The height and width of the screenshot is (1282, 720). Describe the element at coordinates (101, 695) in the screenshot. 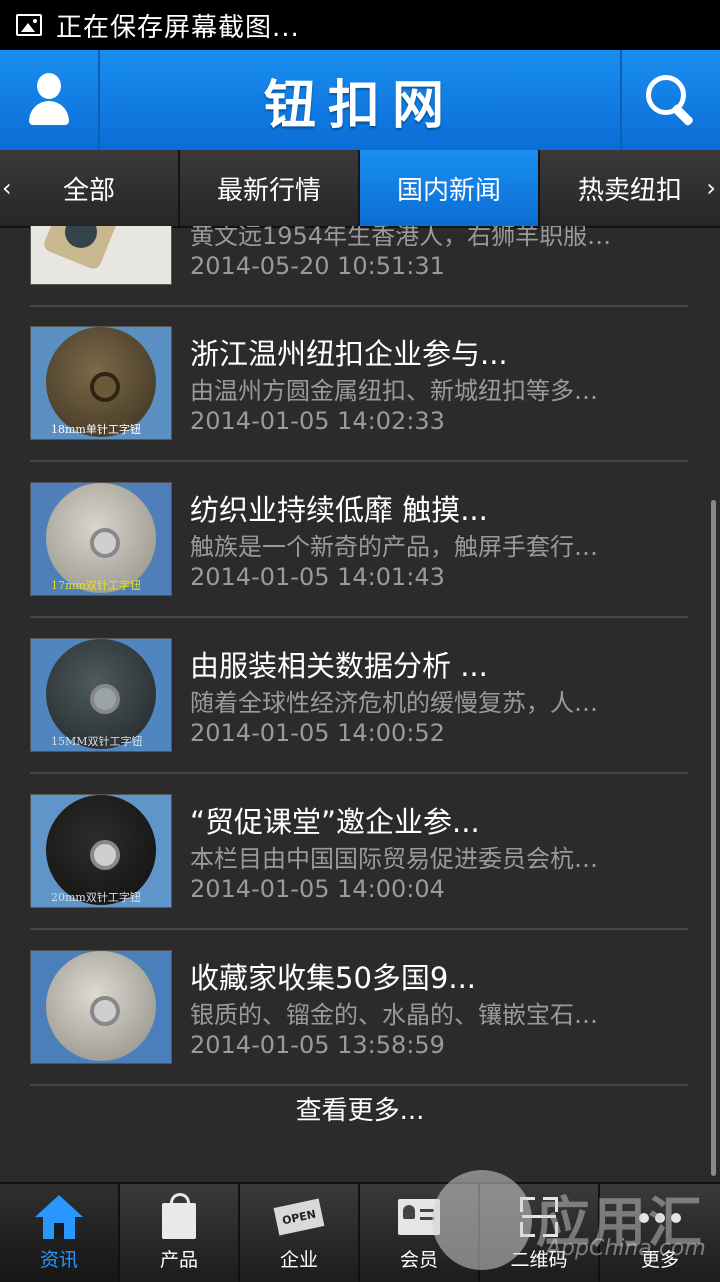

I see `news-thumbnail: 15MM双针工字钮` at that location.